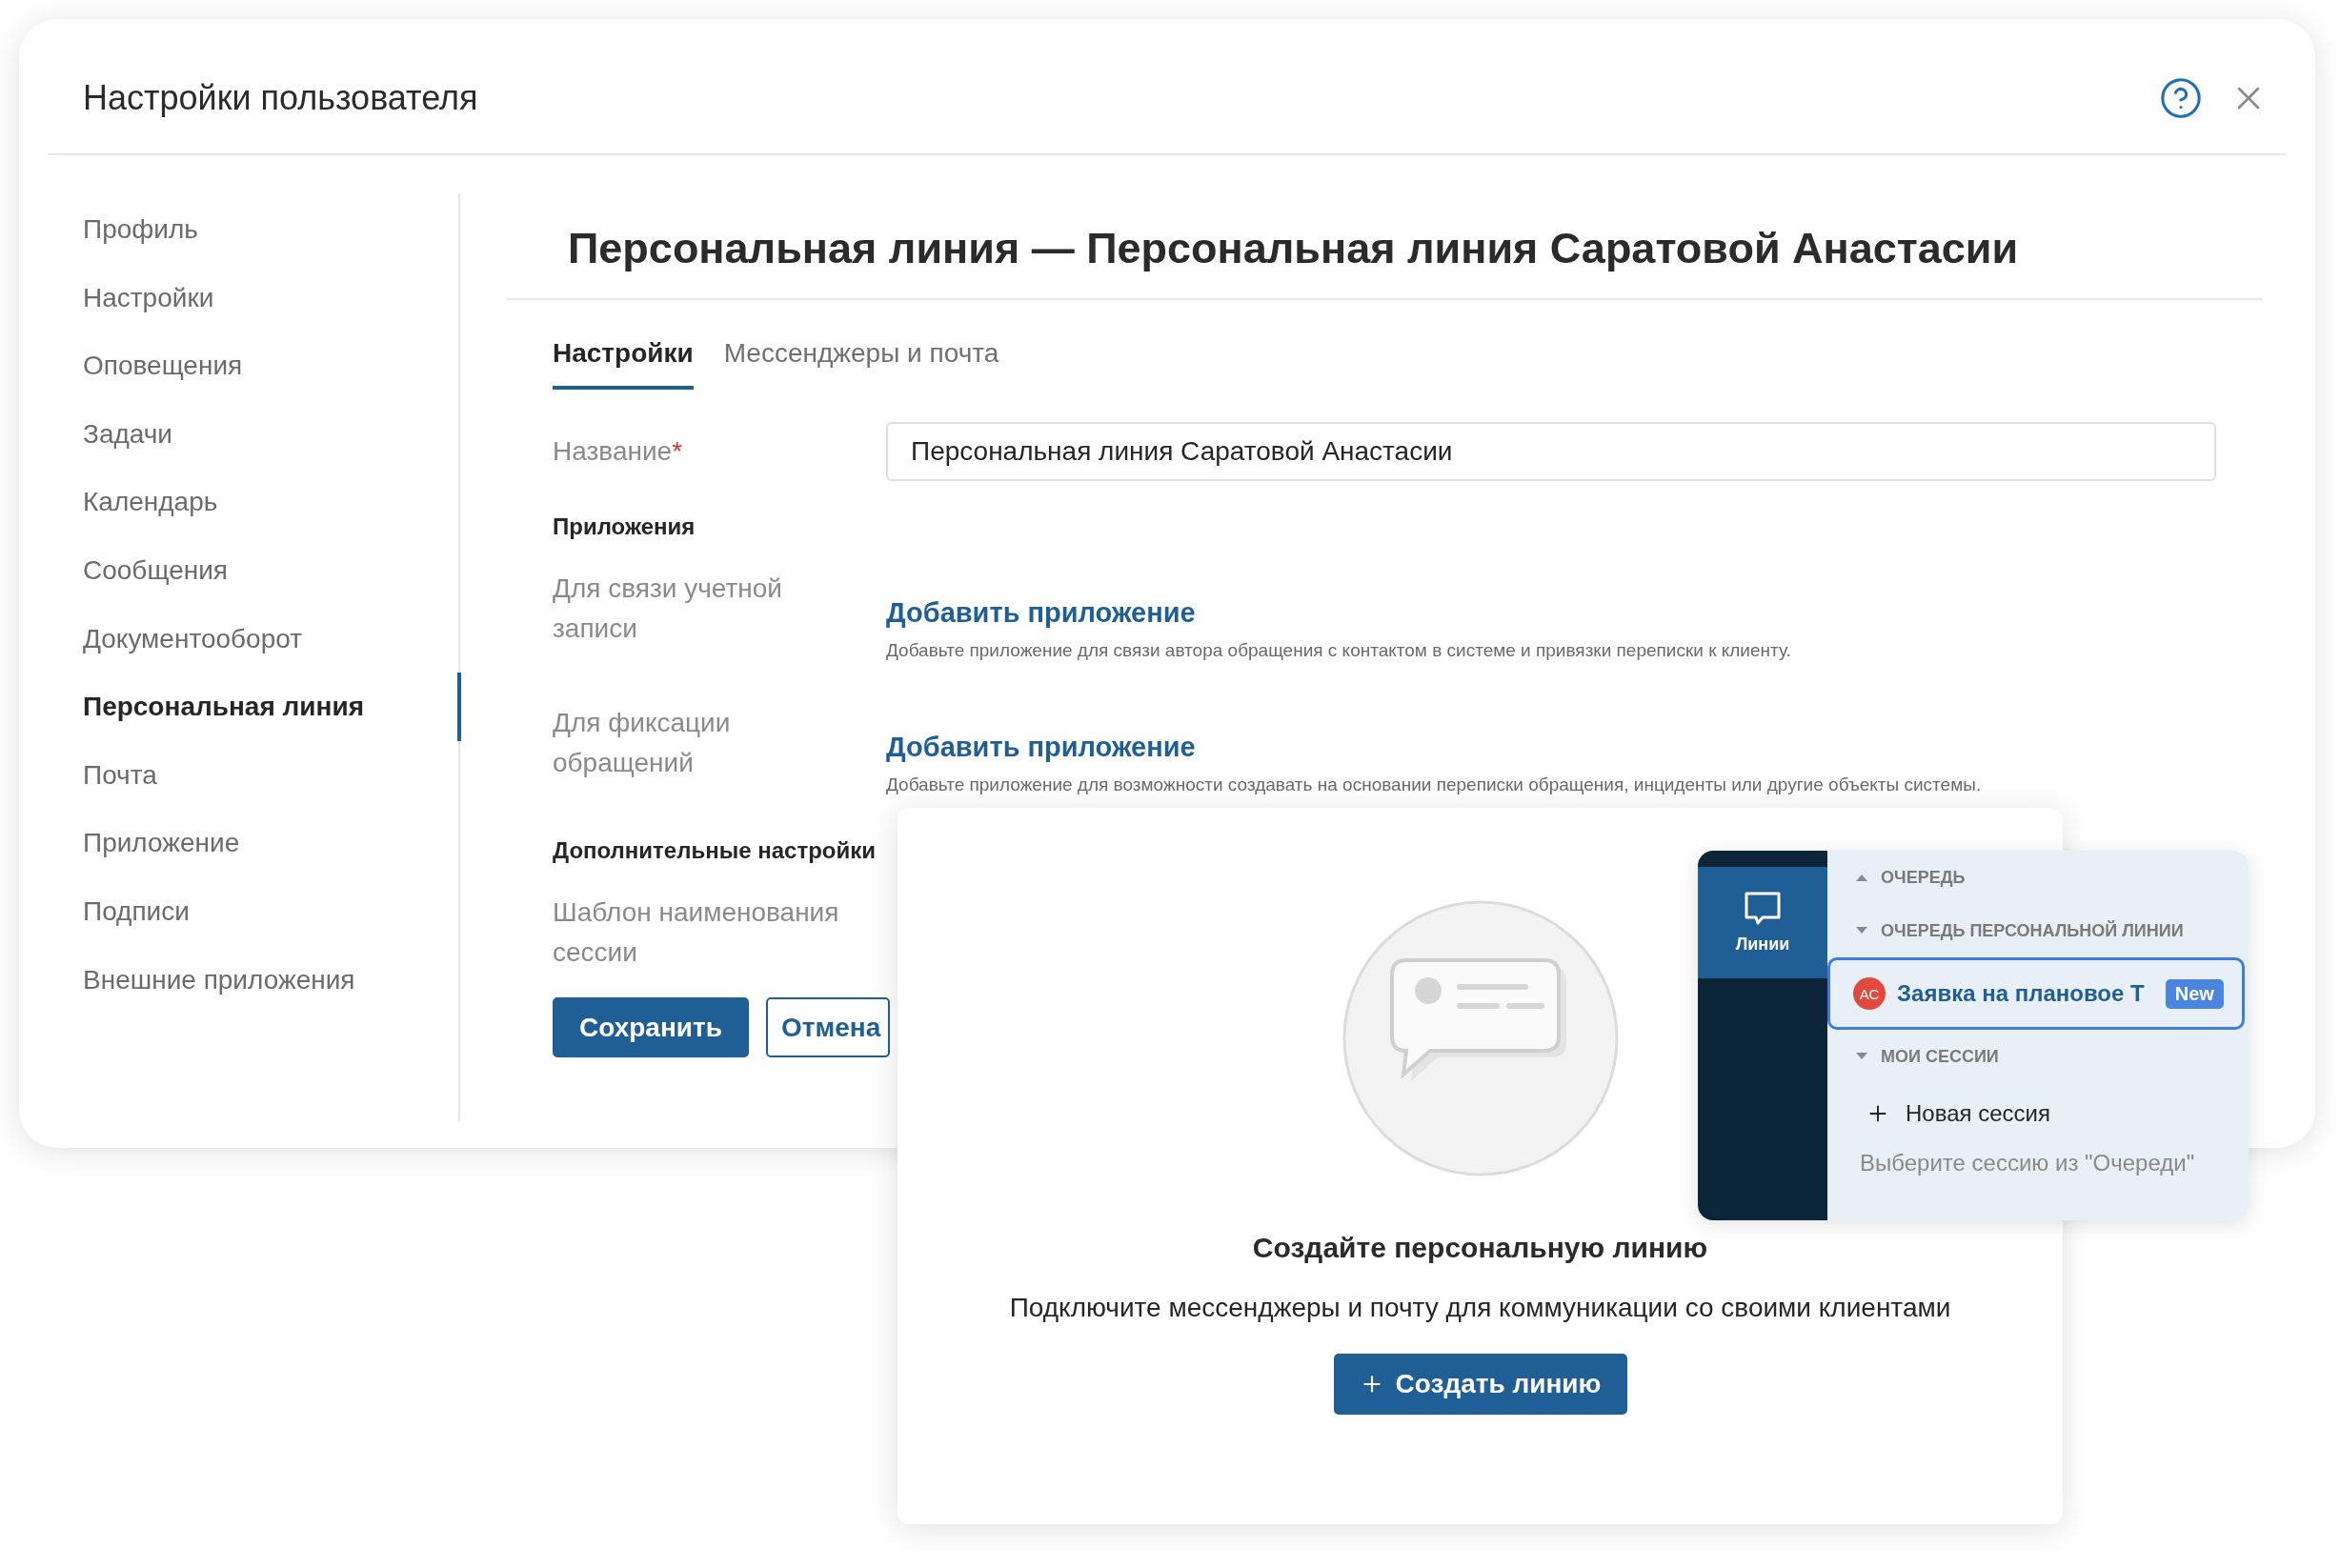 The height and width of the screenshot is (1568, 2340). Describe the element at coordinates (651, 1027) in the screenshot. I see `save-button: Сохранить` at that location.